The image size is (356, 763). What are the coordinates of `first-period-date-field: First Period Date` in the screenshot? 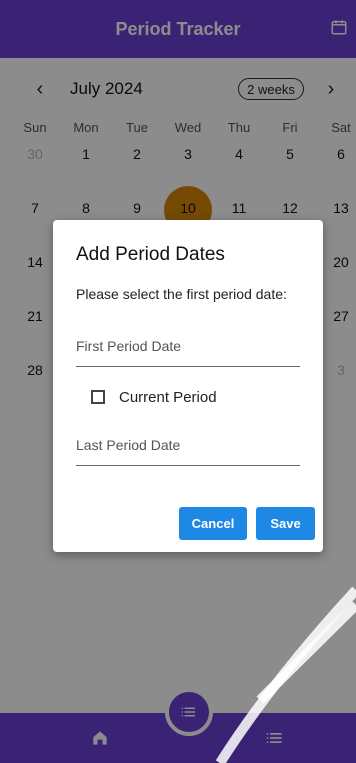 It's located at (188, 351).